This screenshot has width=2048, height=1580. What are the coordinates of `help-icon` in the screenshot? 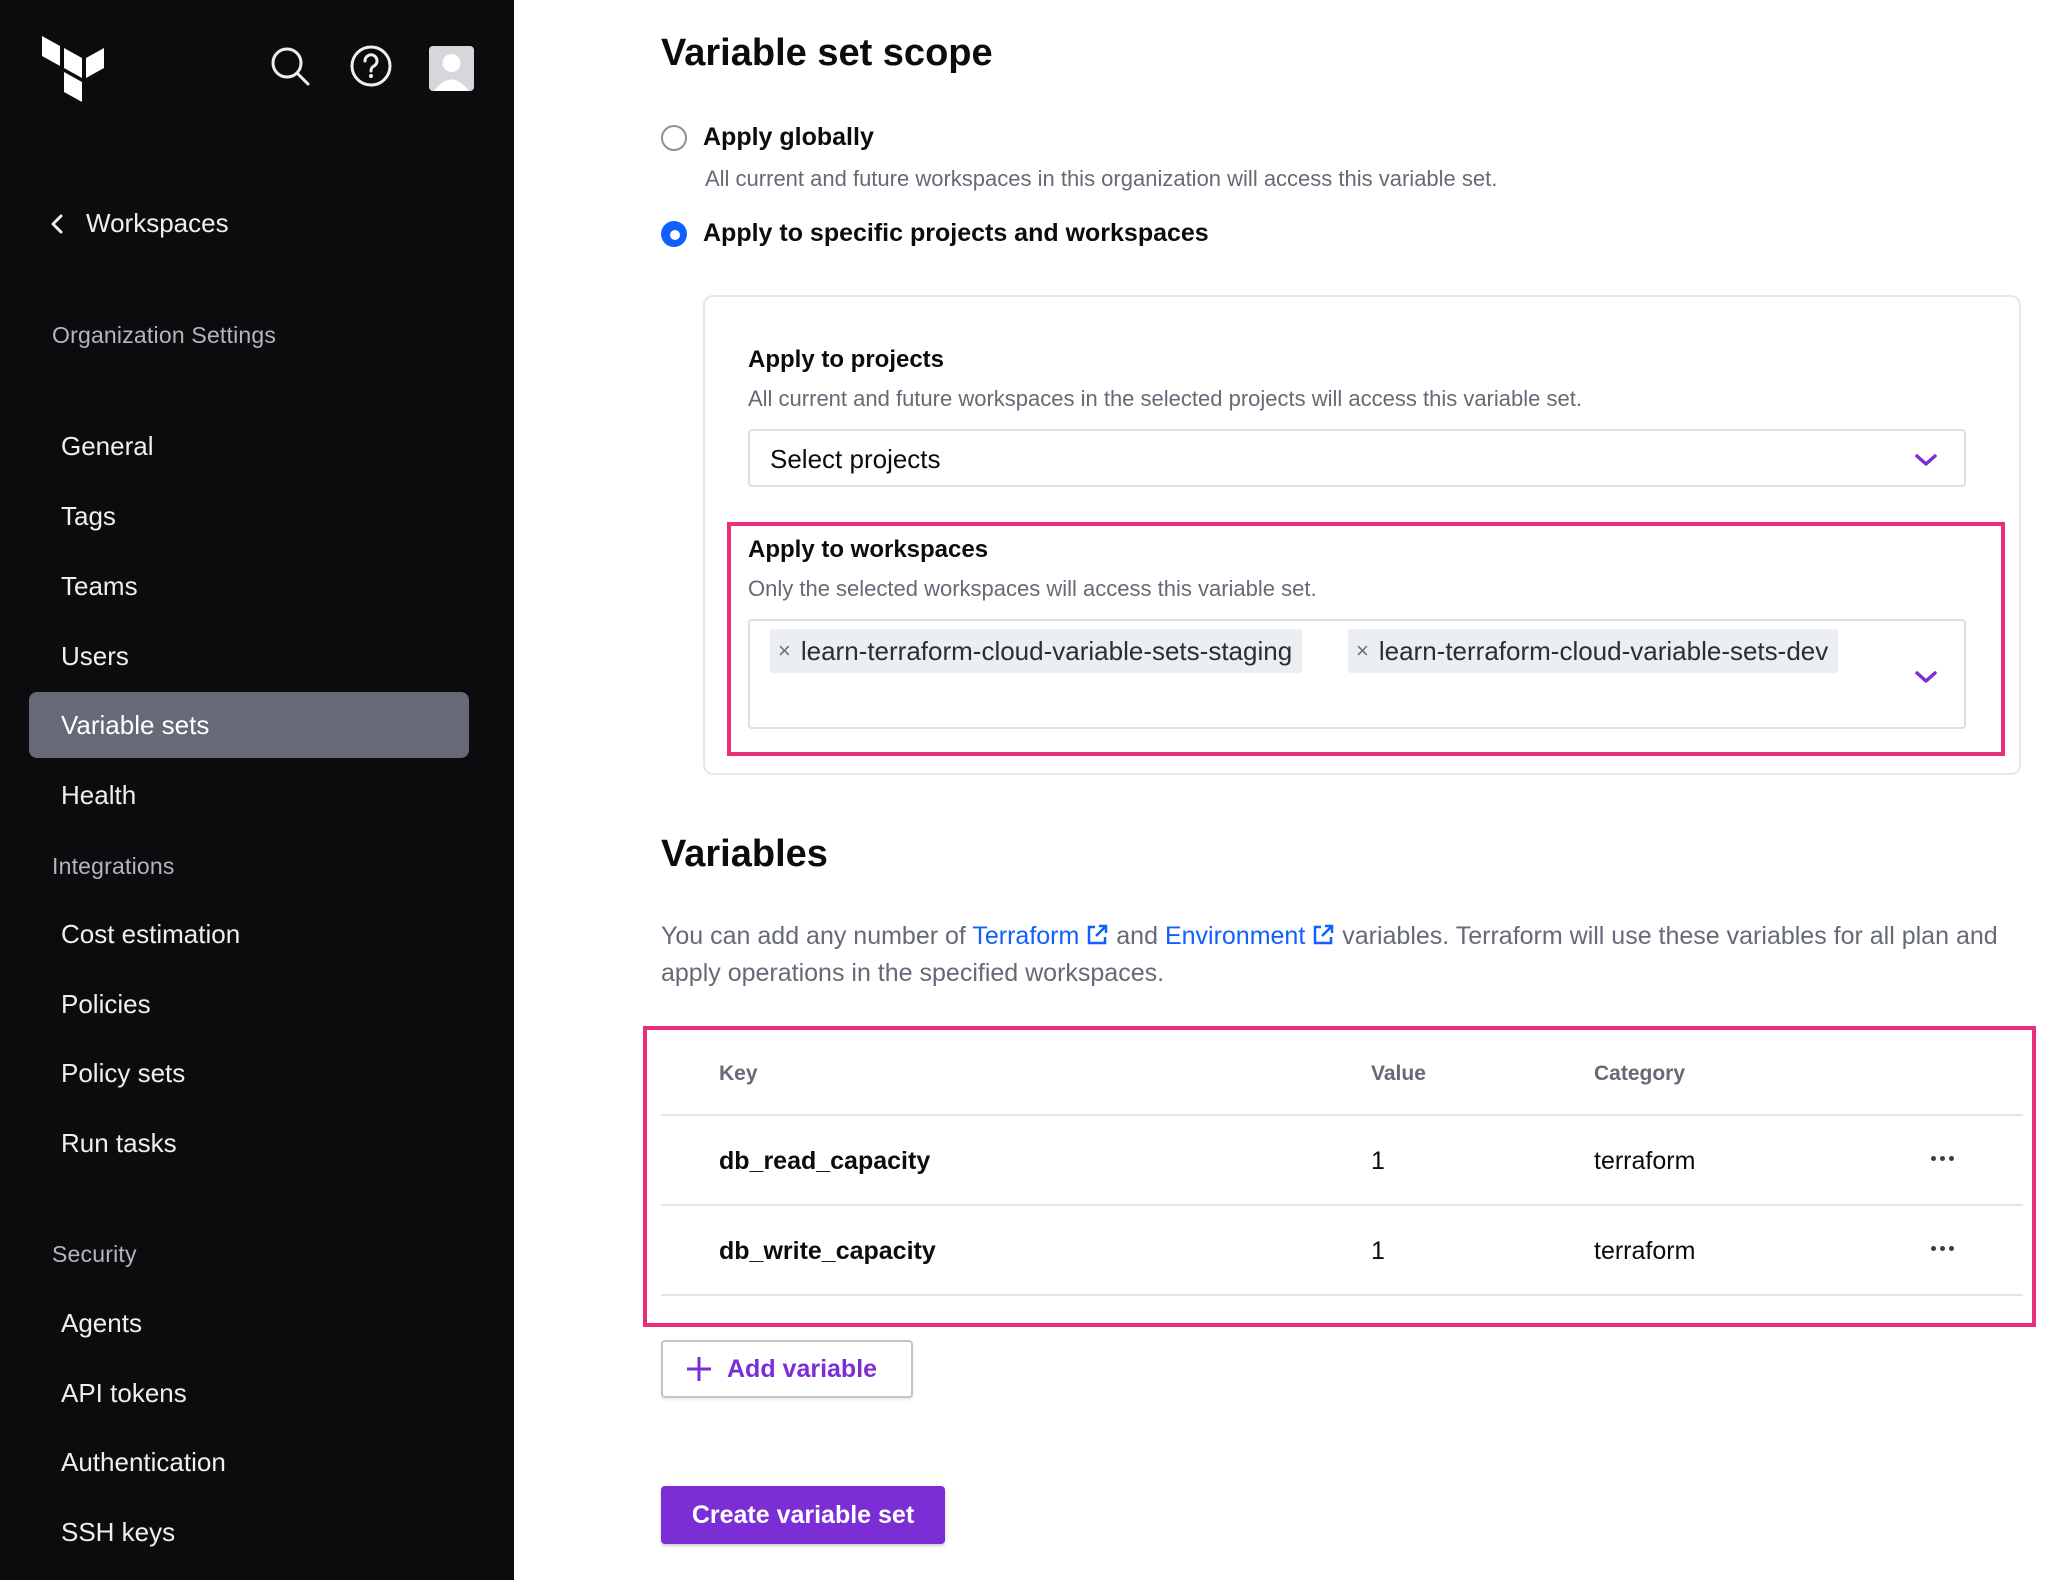 It's located at (371, 66).